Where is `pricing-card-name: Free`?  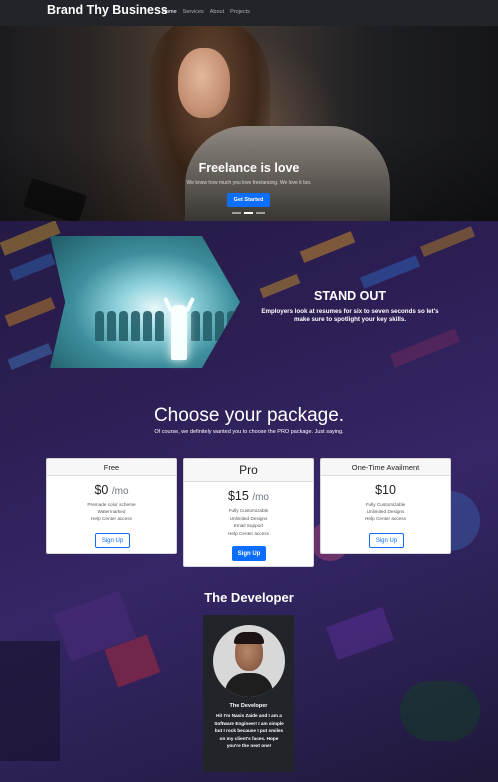 pricing-card-name: Free is located at coordinates (111, 467).